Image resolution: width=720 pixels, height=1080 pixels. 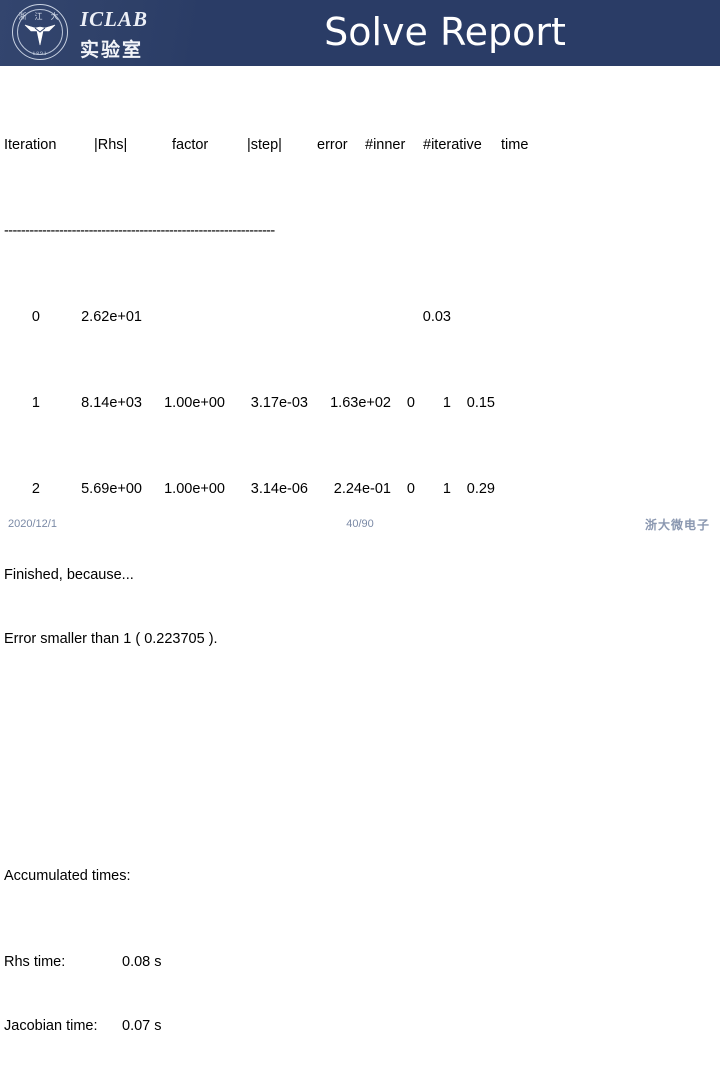 I want to click on finished-reason: Error smaller than 1 ( 0.223705 )., so click(x=111, y=639).